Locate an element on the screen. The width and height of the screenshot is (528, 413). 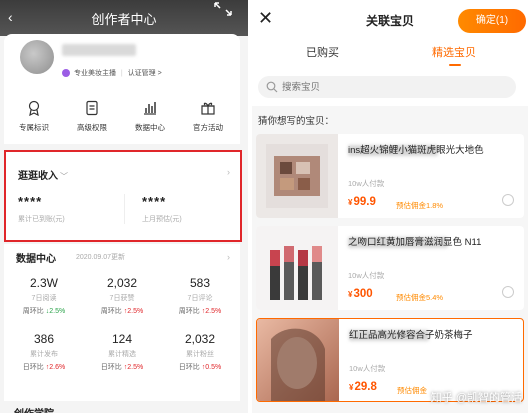
data-updated-time: 2020.09.07更新 is located at coordinates (101, 257).